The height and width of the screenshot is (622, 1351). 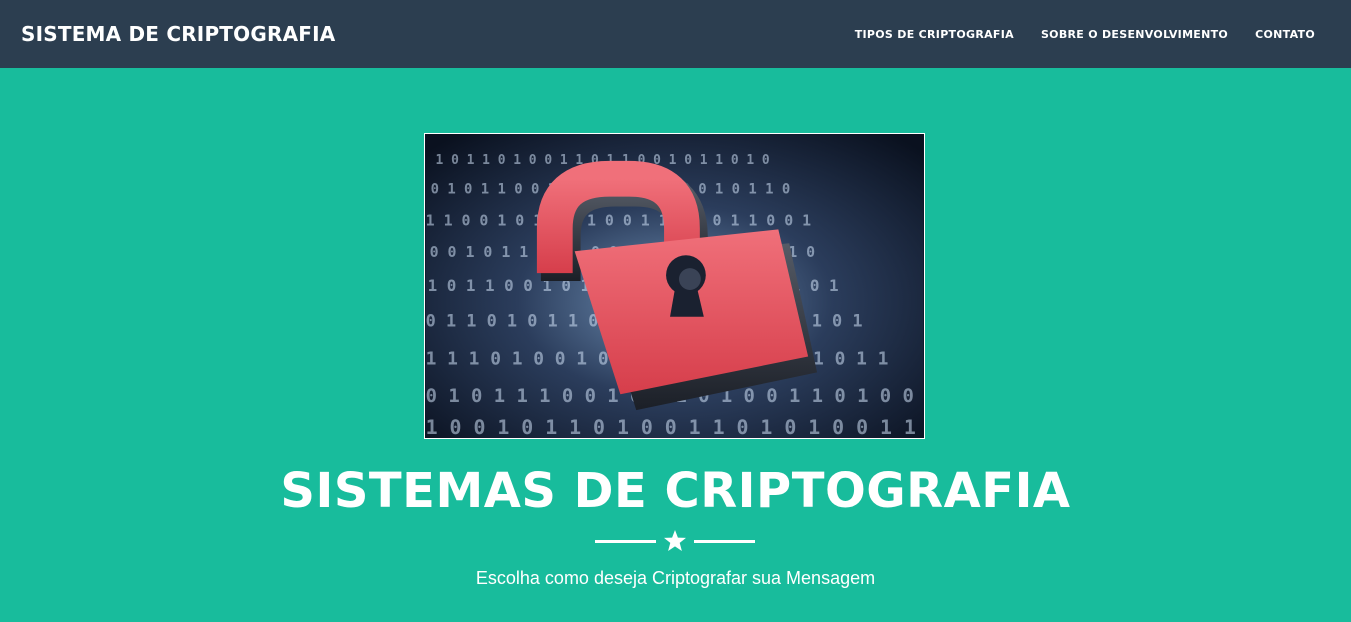 I want to click on star-icon, so click(x=675, y=541).